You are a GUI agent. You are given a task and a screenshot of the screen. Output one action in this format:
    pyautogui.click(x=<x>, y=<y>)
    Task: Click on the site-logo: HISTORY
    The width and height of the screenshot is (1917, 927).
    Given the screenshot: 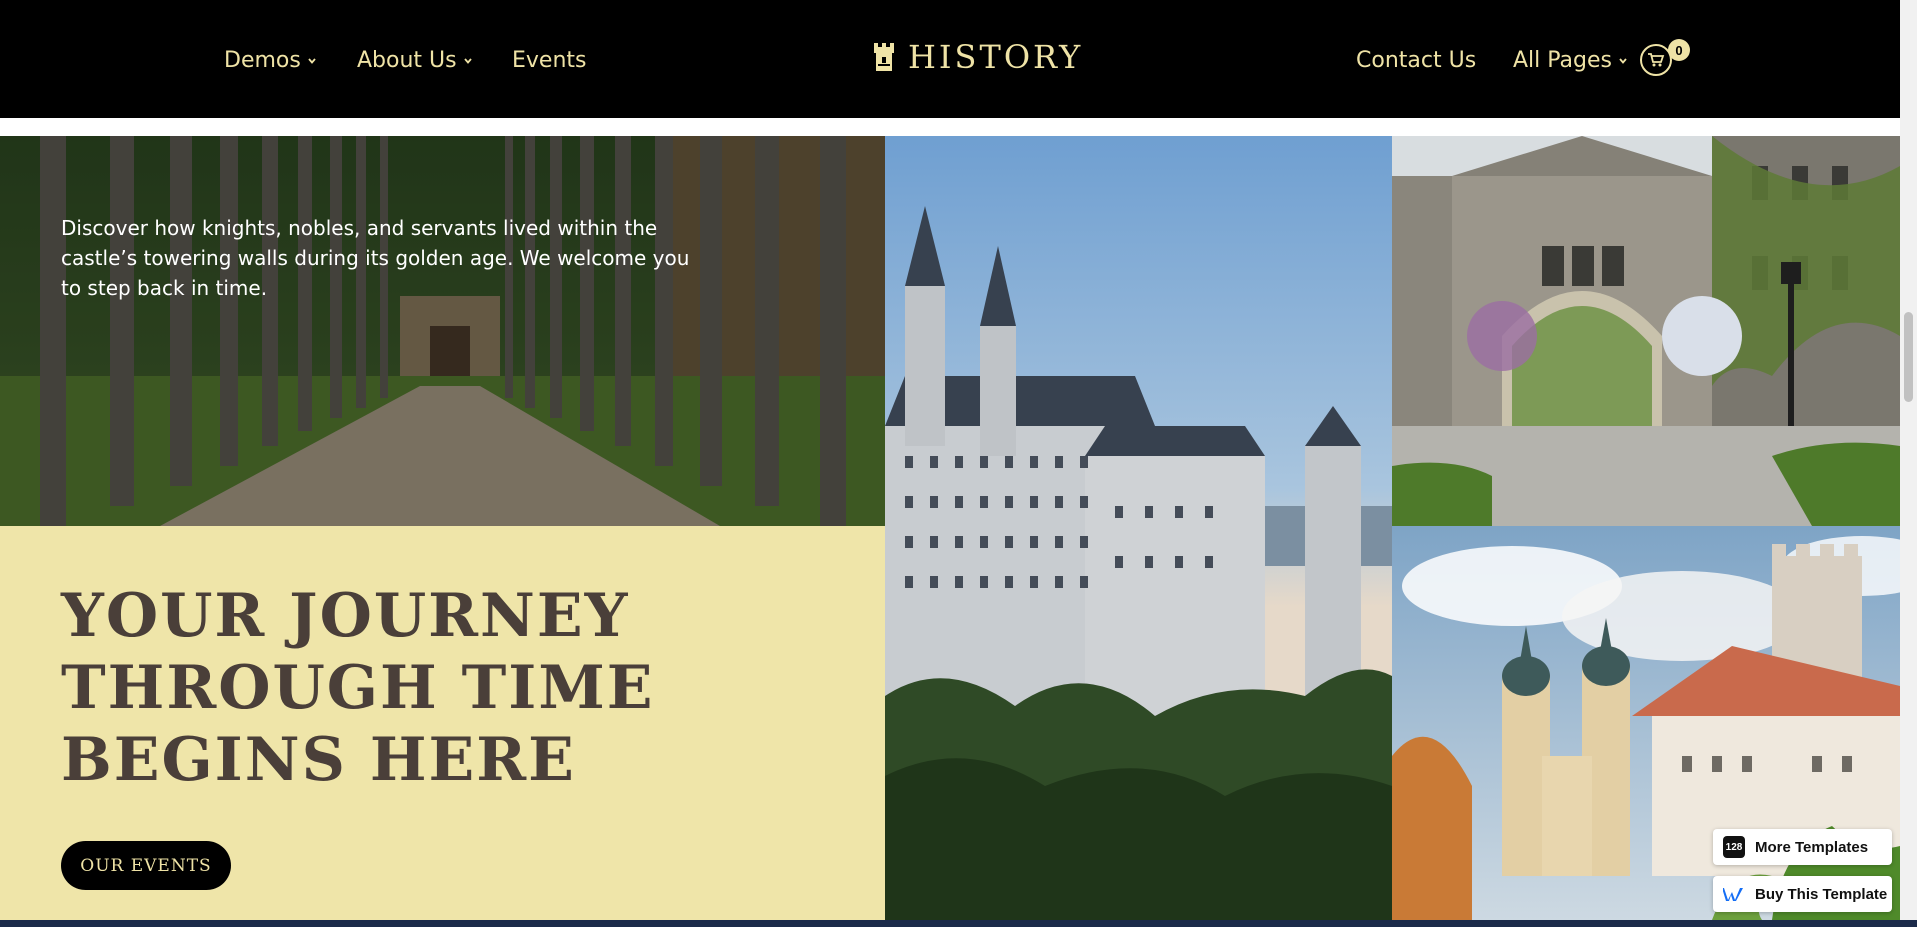 What is the action you would take?
    pyautogui.click(x=977, y=57)
    